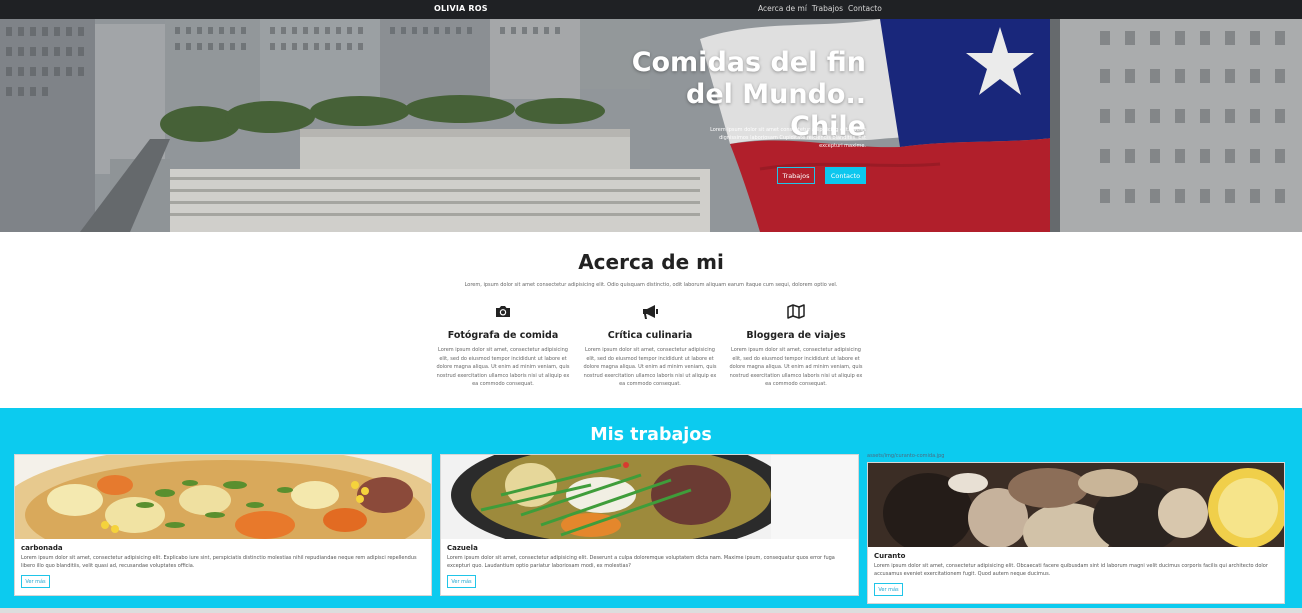 This screenshot has width=1302, height=613. I want to click on curanto-photo, so click(1076, 505).